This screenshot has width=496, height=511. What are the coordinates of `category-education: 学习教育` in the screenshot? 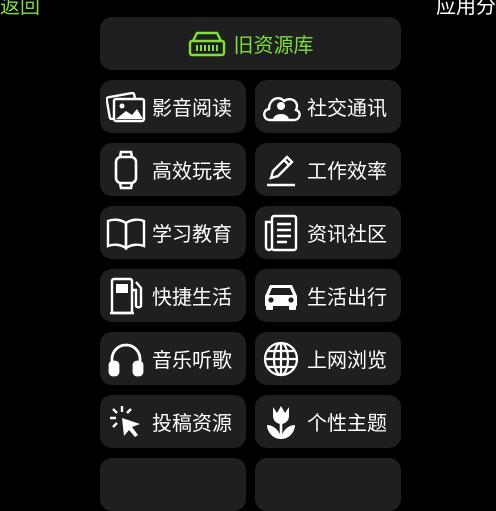 It's located at (173, 232).